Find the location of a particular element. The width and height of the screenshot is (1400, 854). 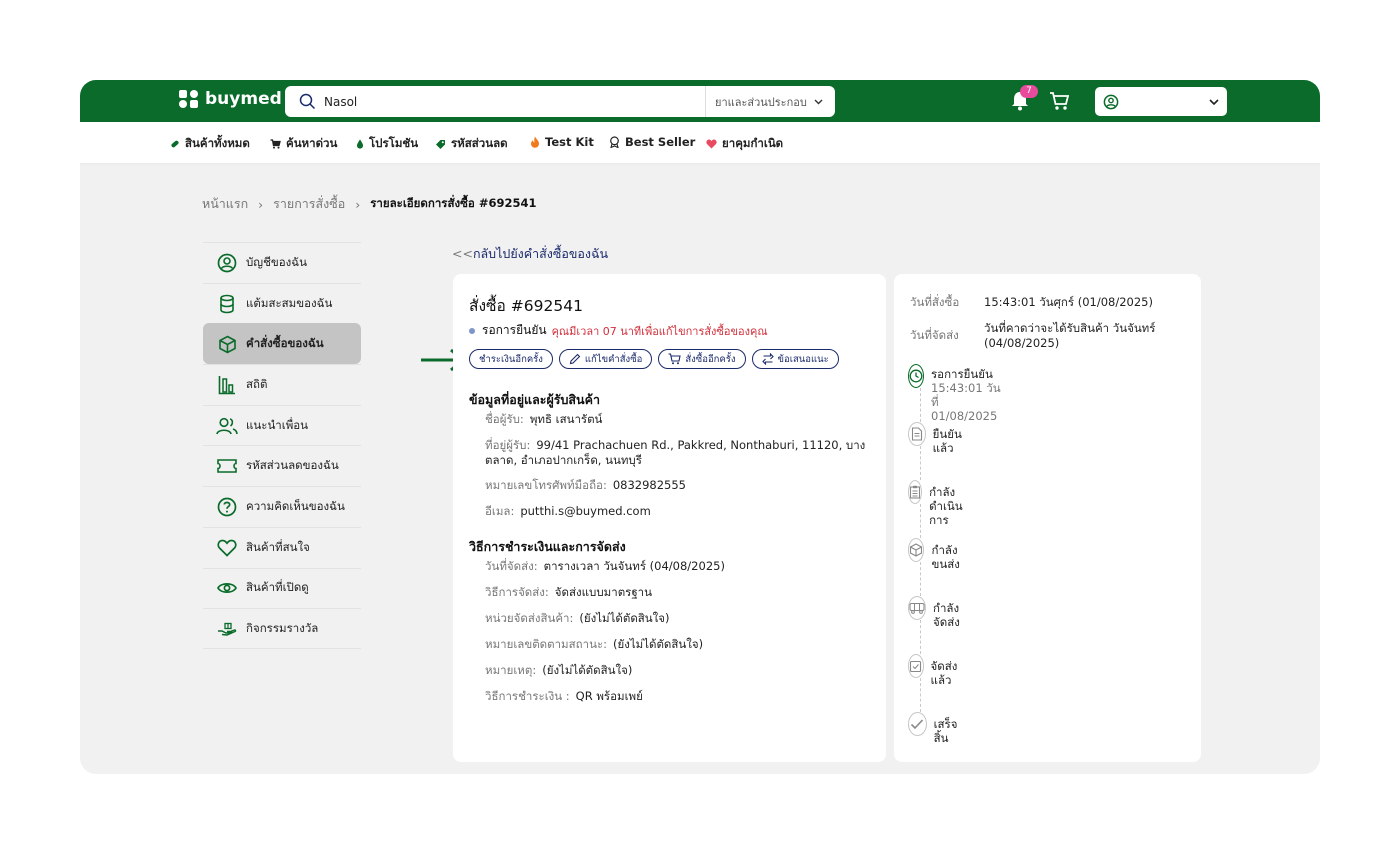

timeline-step-delivered: จัดส่งแล้ว is located at coordinates (934, 670).